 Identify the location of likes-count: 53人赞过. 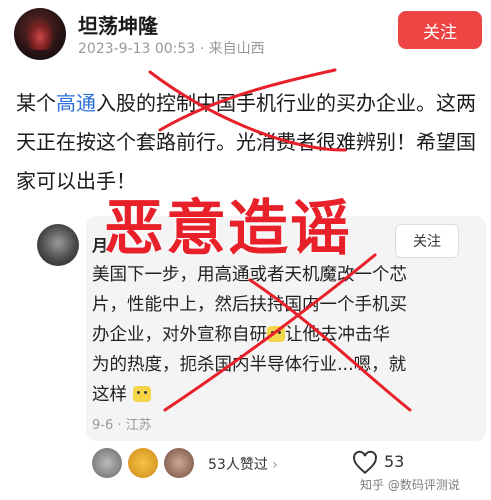
(238, 465).